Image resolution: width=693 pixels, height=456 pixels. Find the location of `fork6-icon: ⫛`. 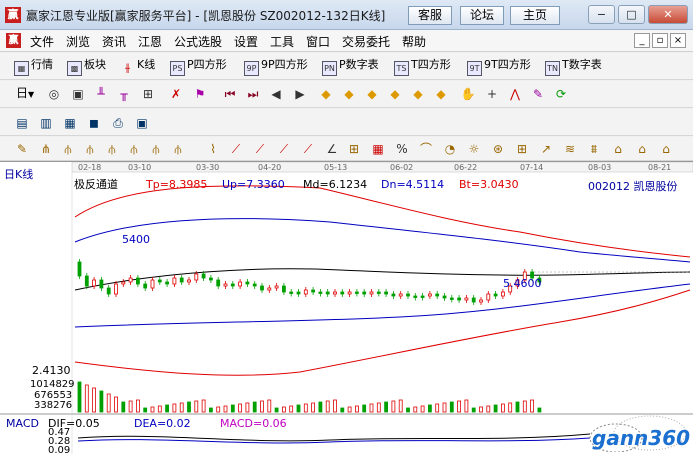

fork6-icon: ⫛ is located at coordinates (178, 149).